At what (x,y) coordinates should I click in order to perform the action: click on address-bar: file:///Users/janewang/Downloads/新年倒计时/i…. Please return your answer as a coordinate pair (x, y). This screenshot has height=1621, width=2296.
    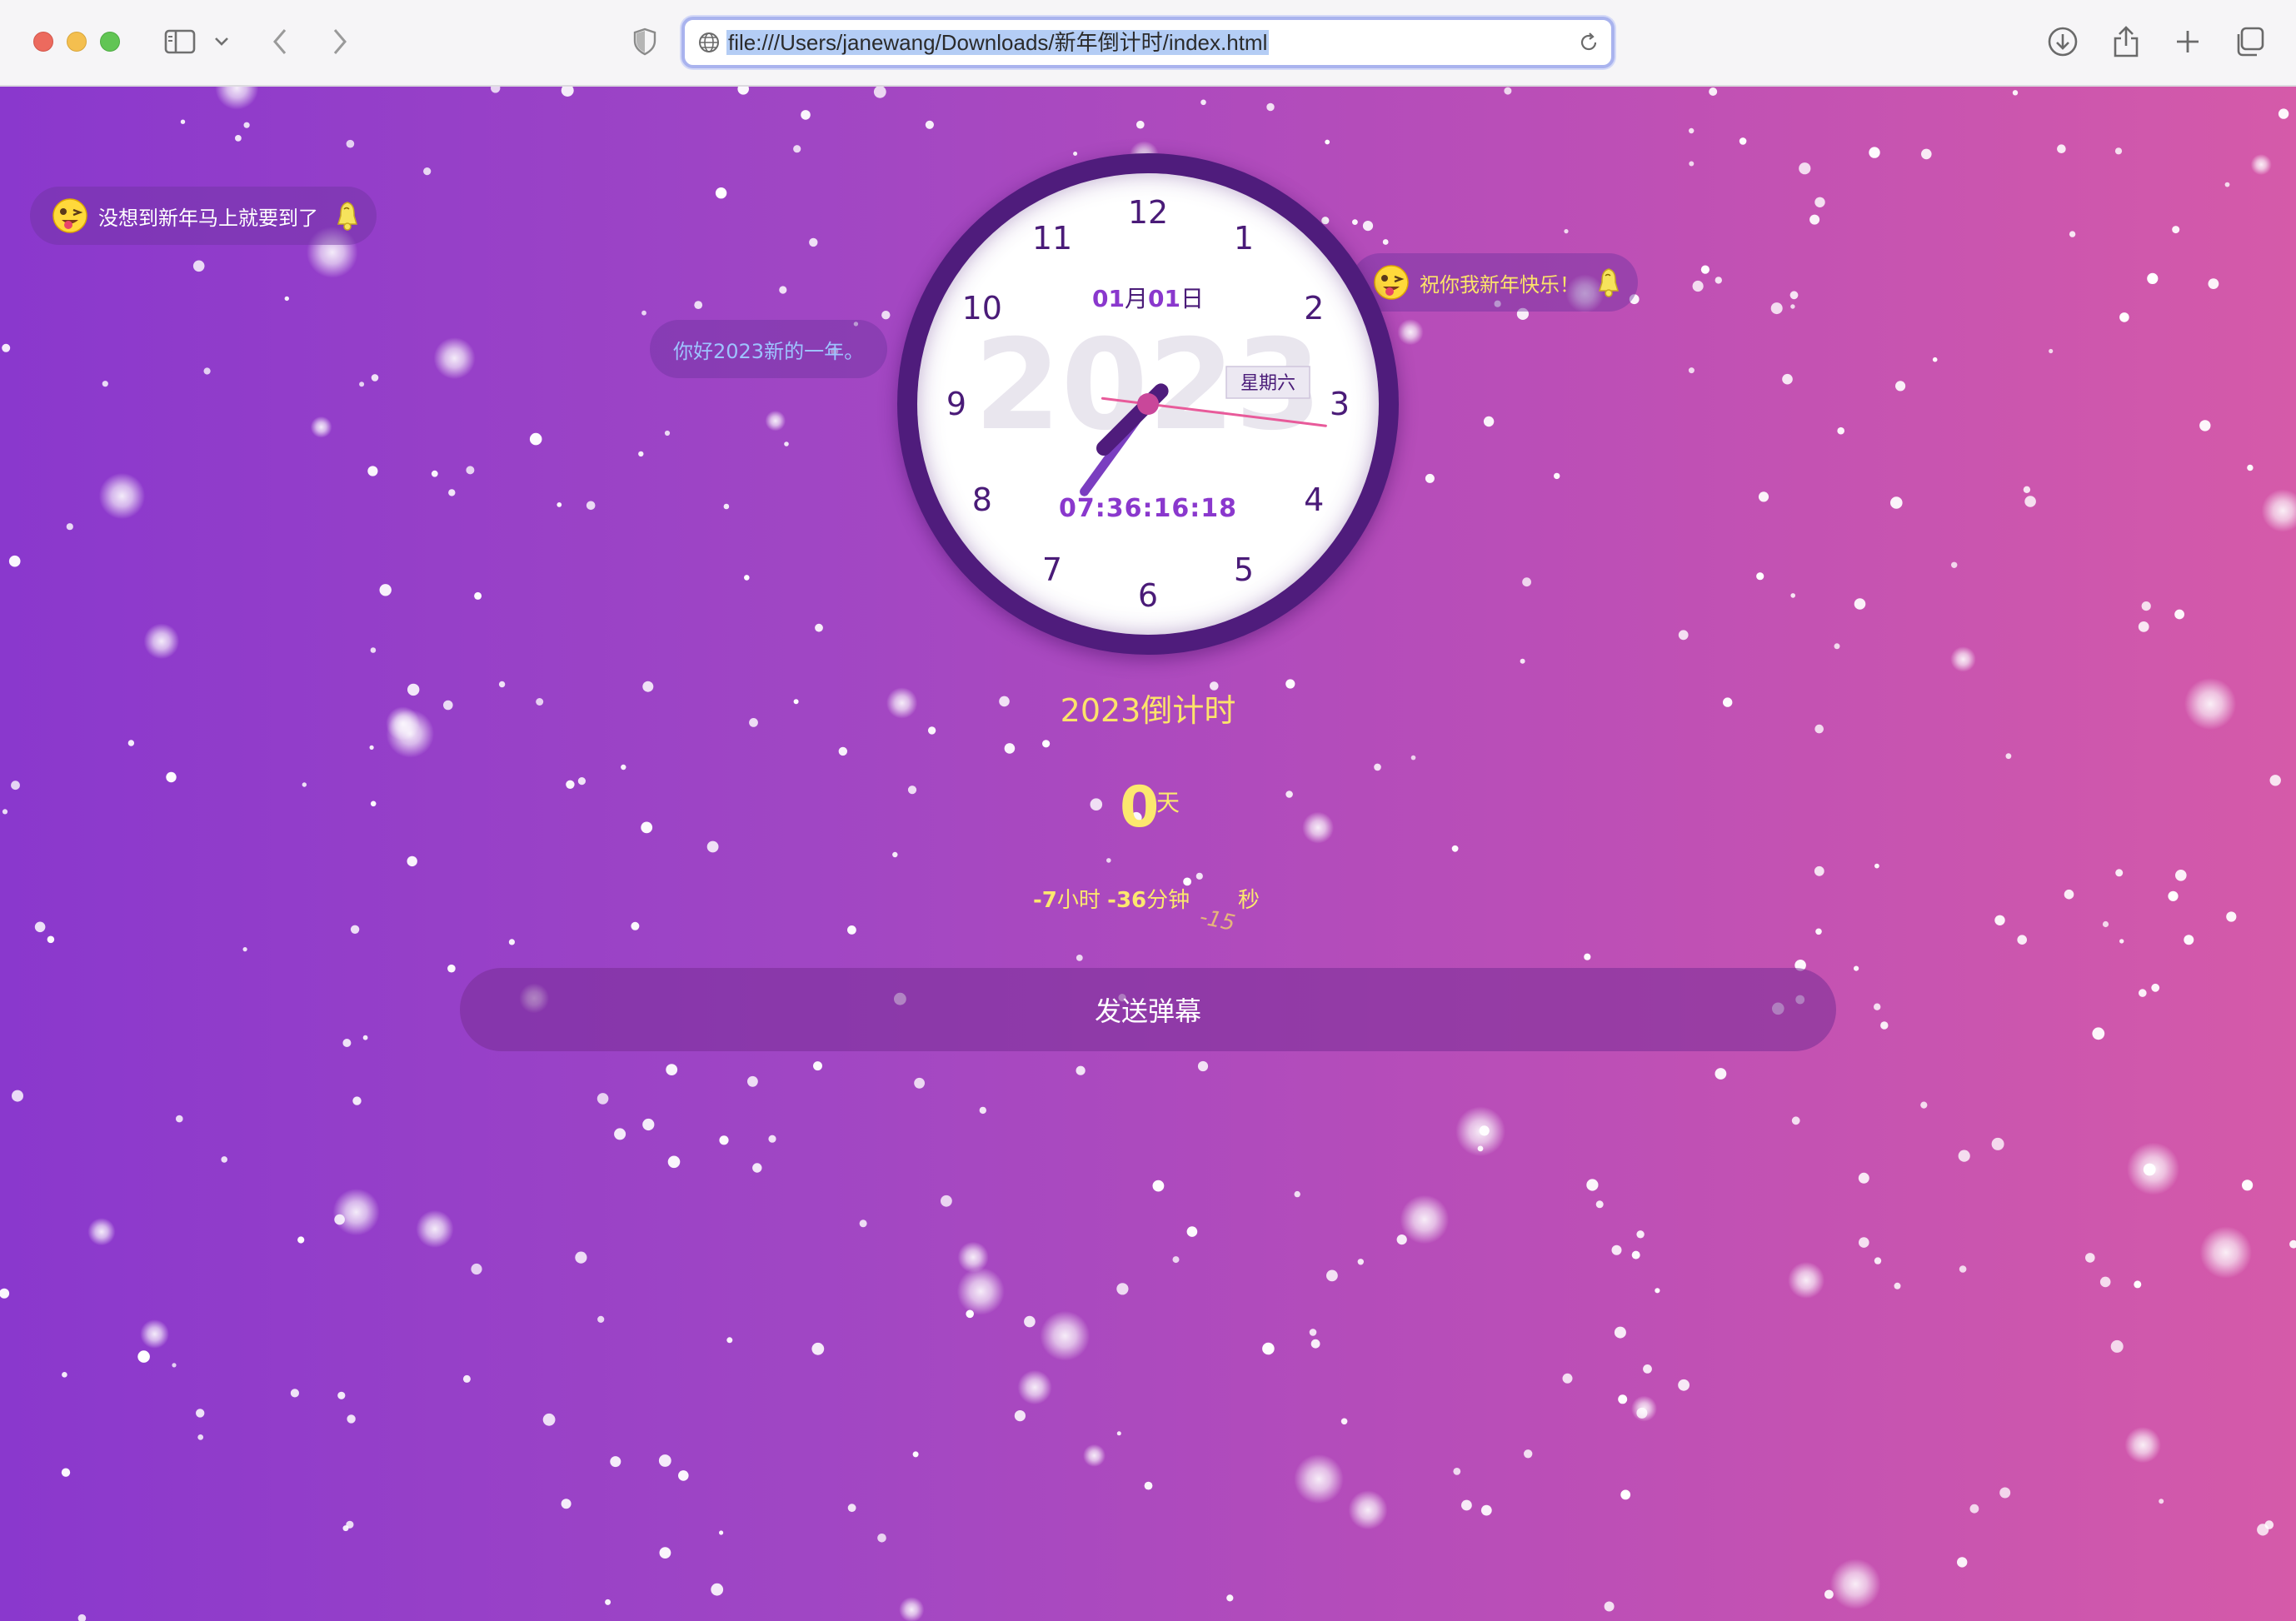
    Looking at the image, I should click on (1148, 42).